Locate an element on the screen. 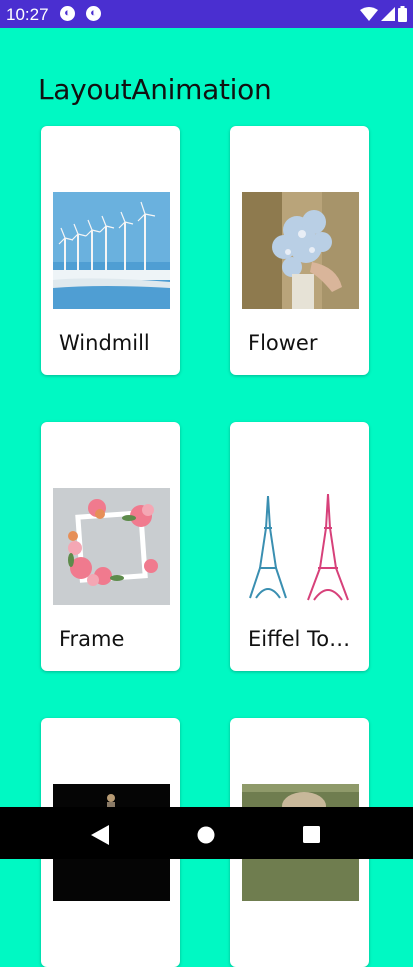  home-icon is located at coordinates (206, 835).